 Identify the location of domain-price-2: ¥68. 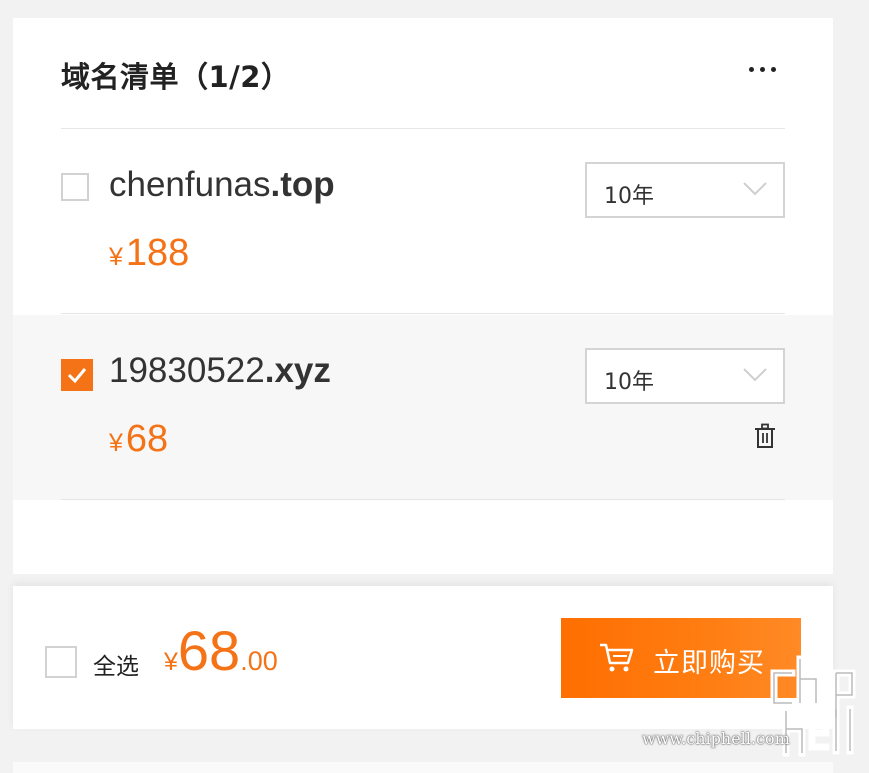
(138, 439).